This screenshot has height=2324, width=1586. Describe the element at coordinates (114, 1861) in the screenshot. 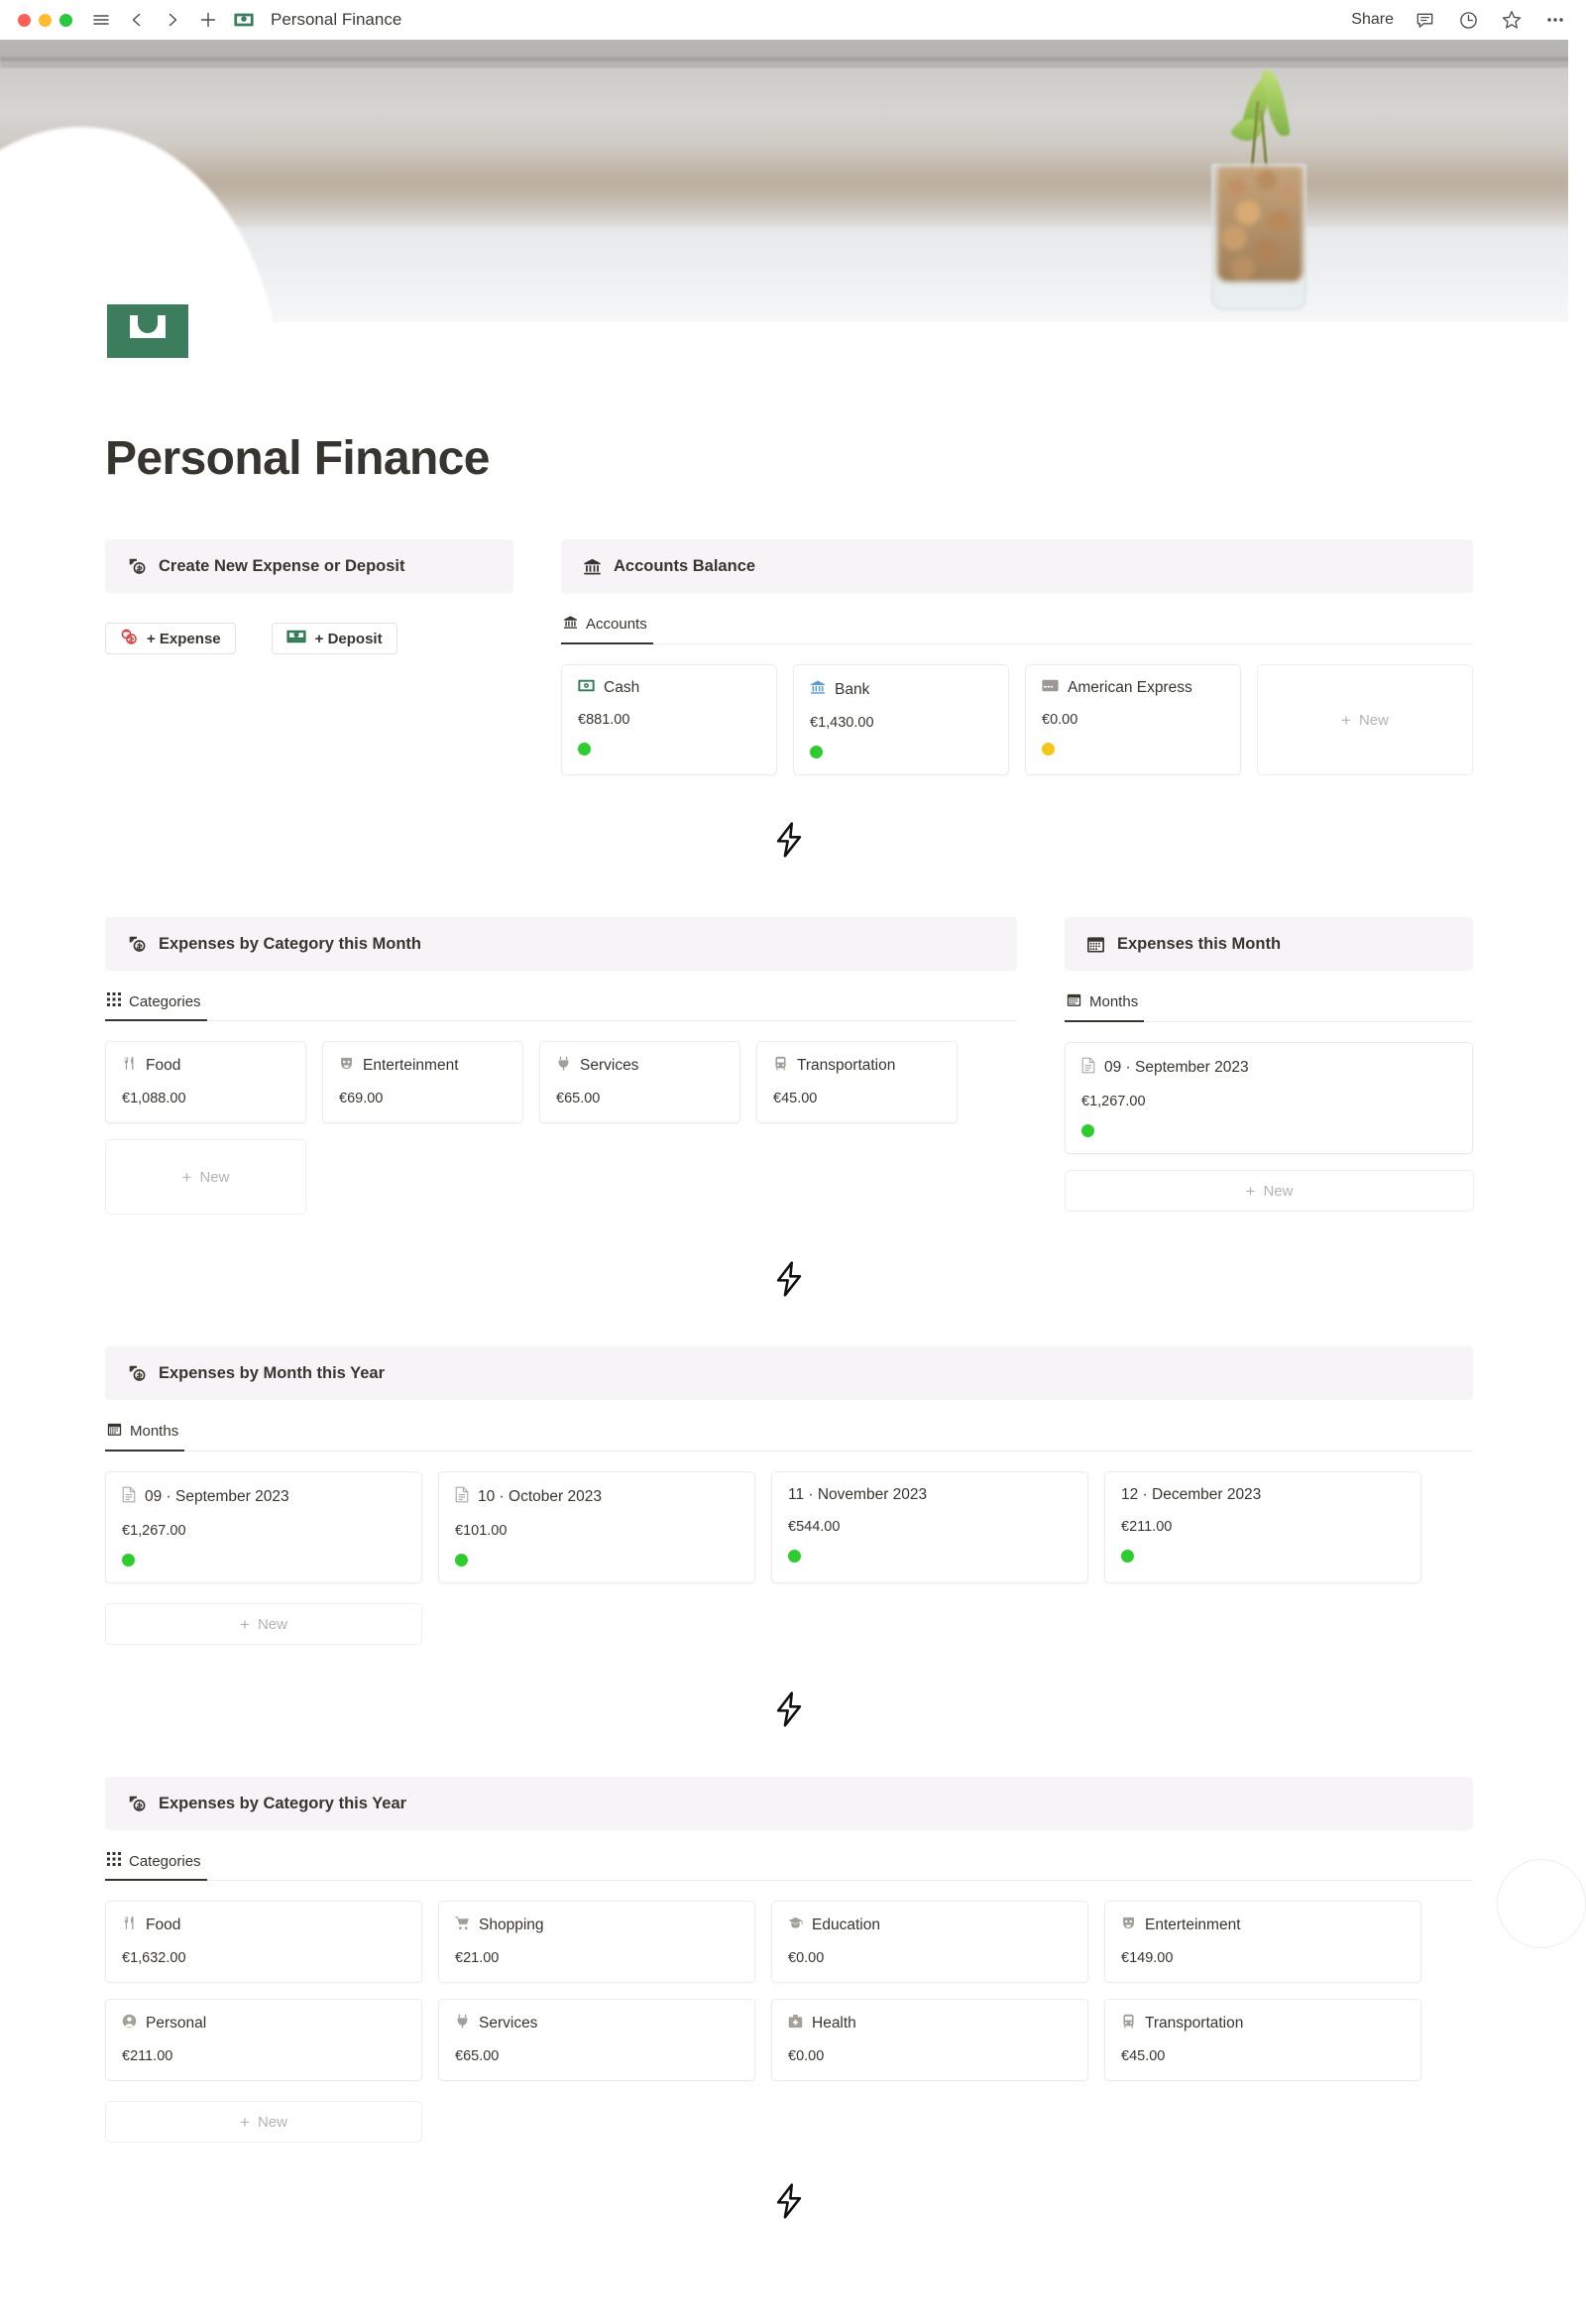

I see `grid-icon` at that location.